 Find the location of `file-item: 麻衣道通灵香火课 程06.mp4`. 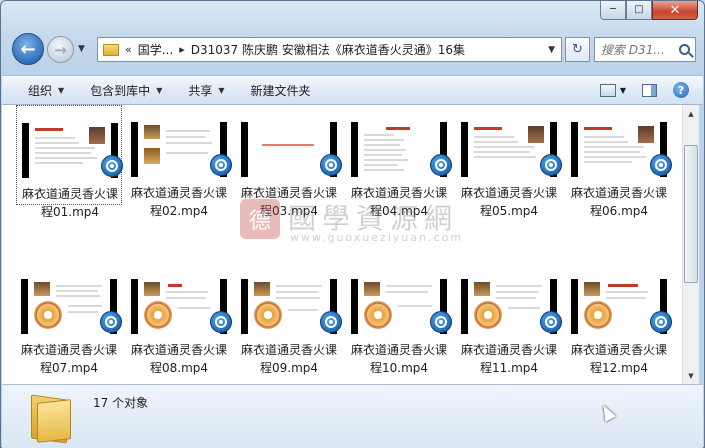

file-item: 麻衣道通灵香火课 程06.mp4 is located at coordinates (619, 161).